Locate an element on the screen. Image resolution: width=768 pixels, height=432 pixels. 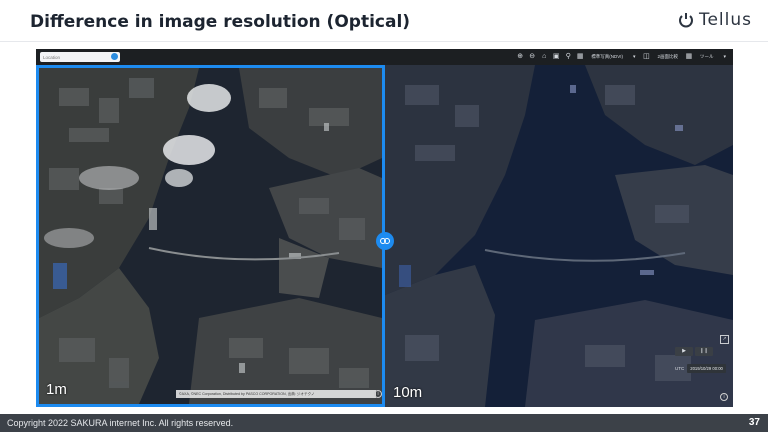
logo-text: Tellus is located at coordinates (725, 20).